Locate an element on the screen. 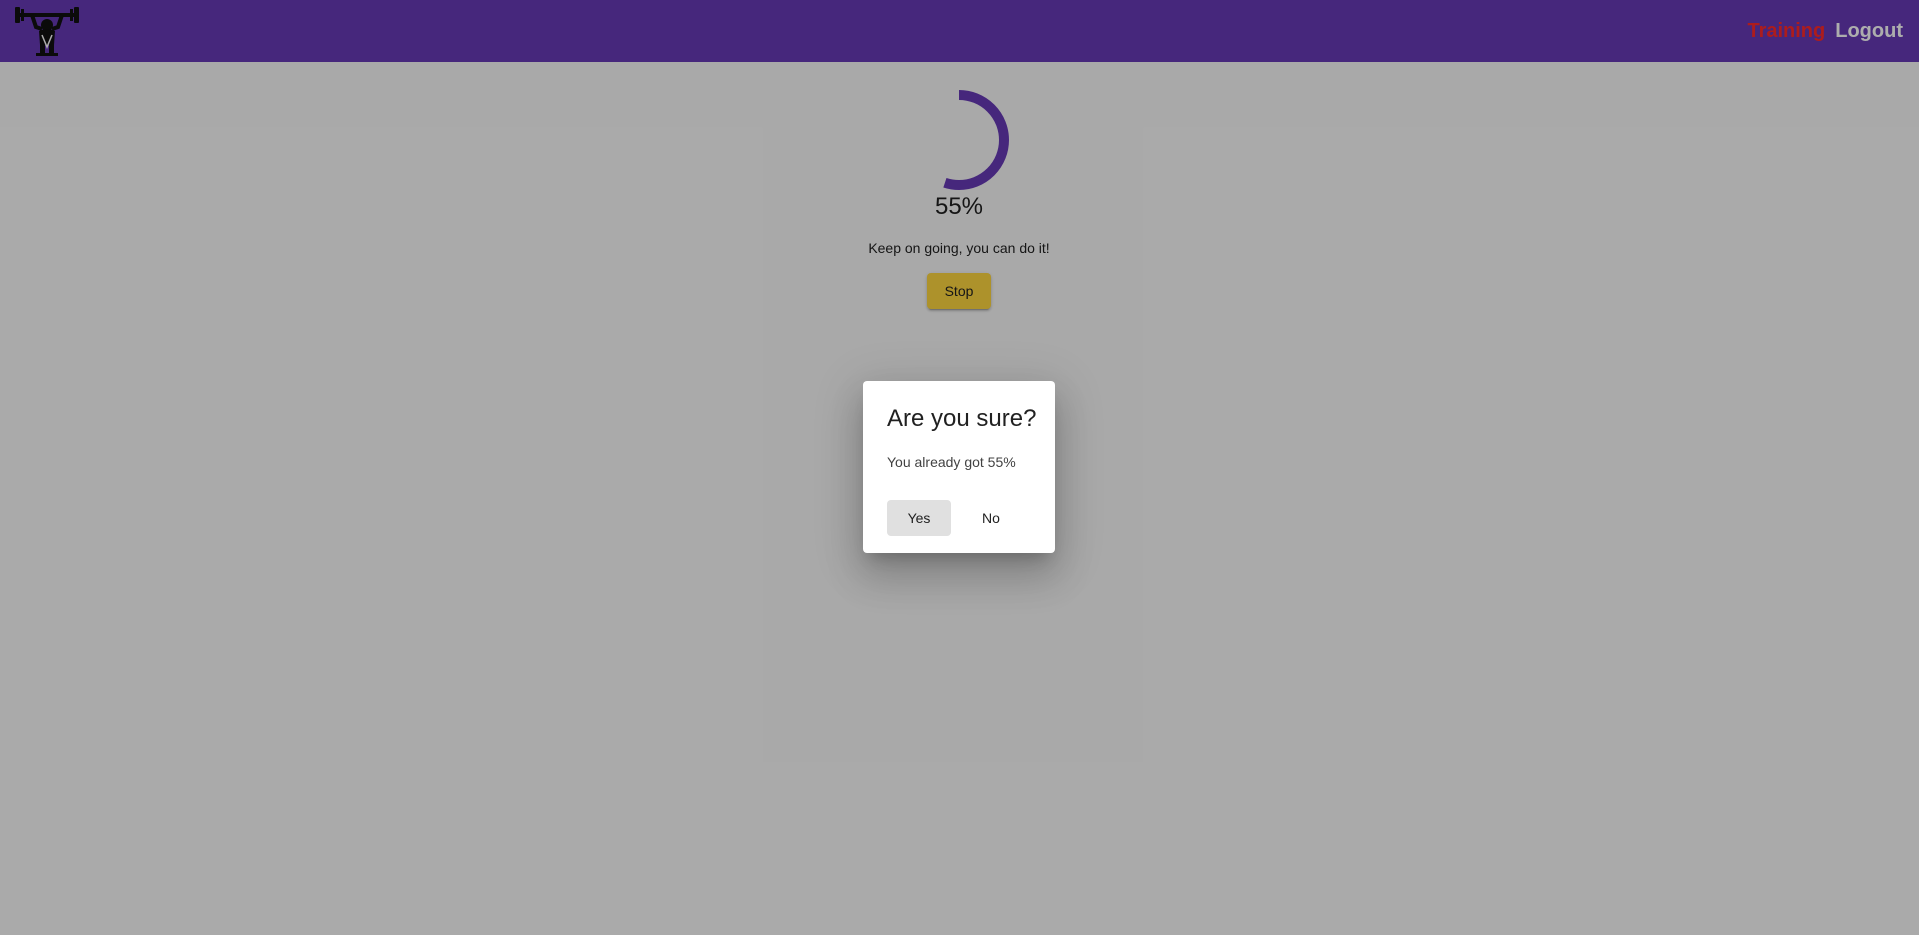 Image resolution: width=1919 pixels, height=935 pixels. yes-button: Yes is located at coordinates (919, 518).